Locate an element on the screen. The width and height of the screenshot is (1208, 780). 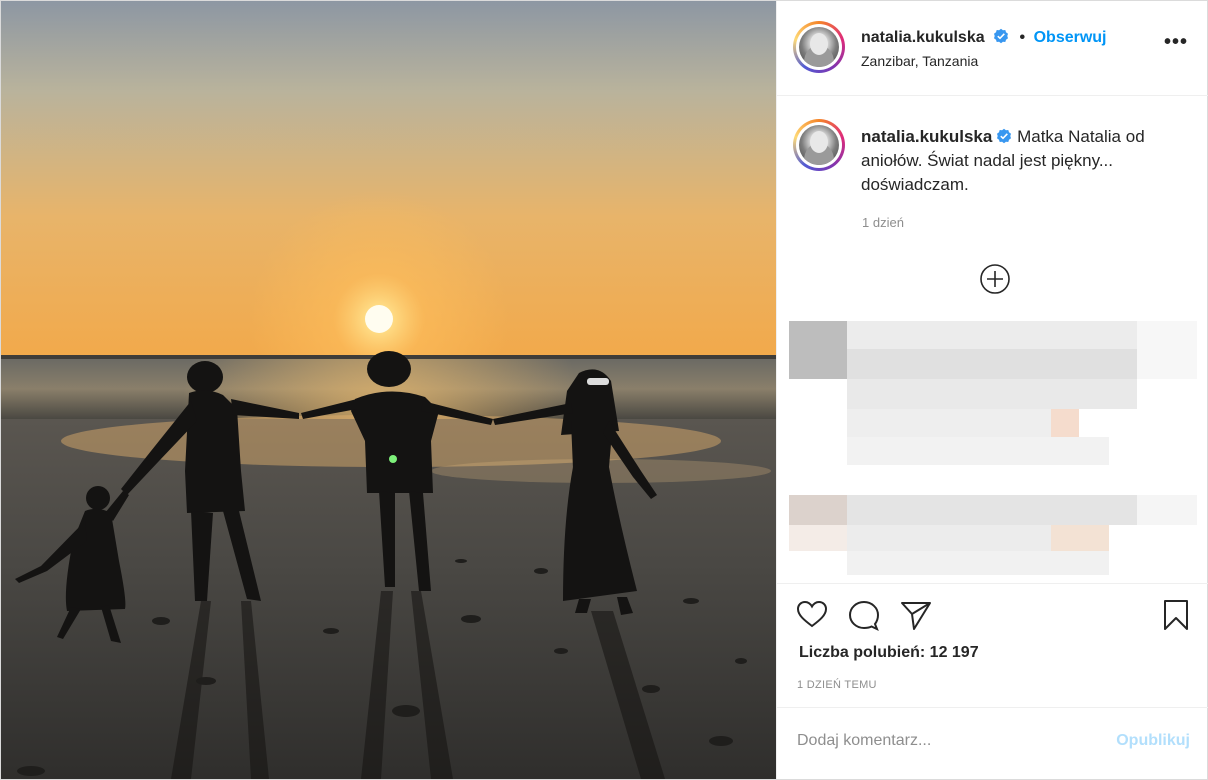
header-title-row: natalia.kukulska • Obserwuj is located at coordinates (984, 37).